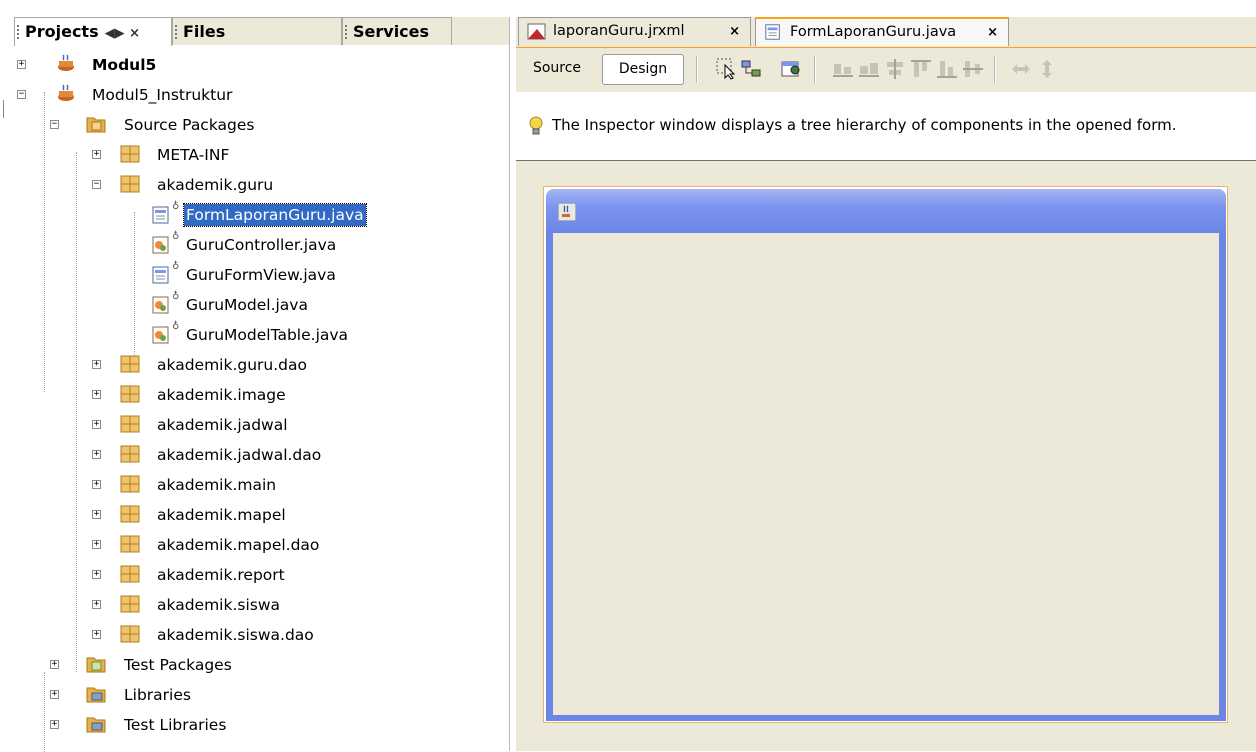  What do you see at coordinates (397, 31) in the screenshot?
I see `tab-services: Services` at bounding box center [397, 31].